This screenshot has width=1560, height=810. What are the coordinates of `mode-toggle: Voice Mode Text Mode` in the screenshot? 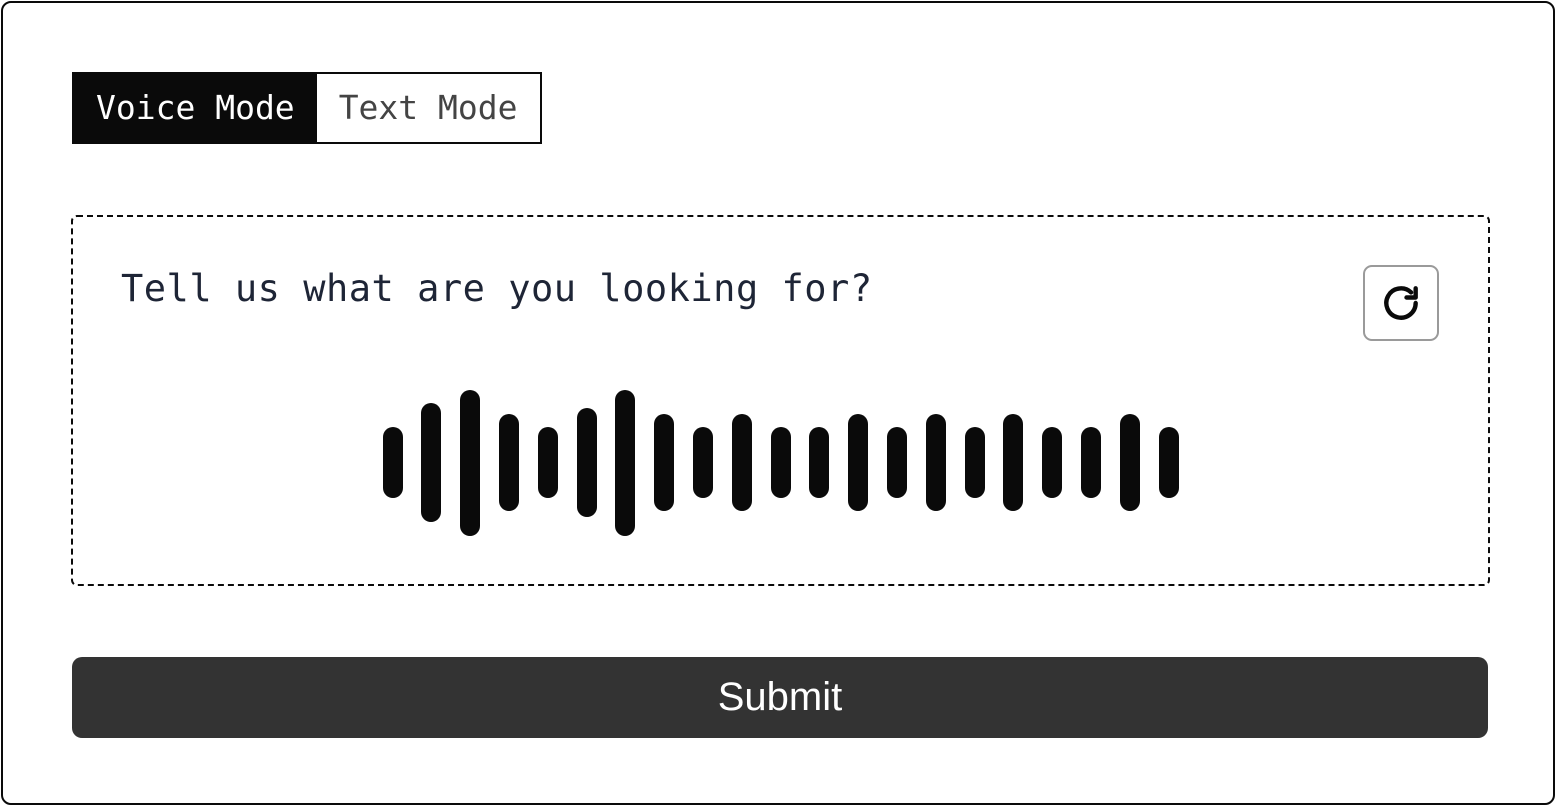 It's located at (307, 108).